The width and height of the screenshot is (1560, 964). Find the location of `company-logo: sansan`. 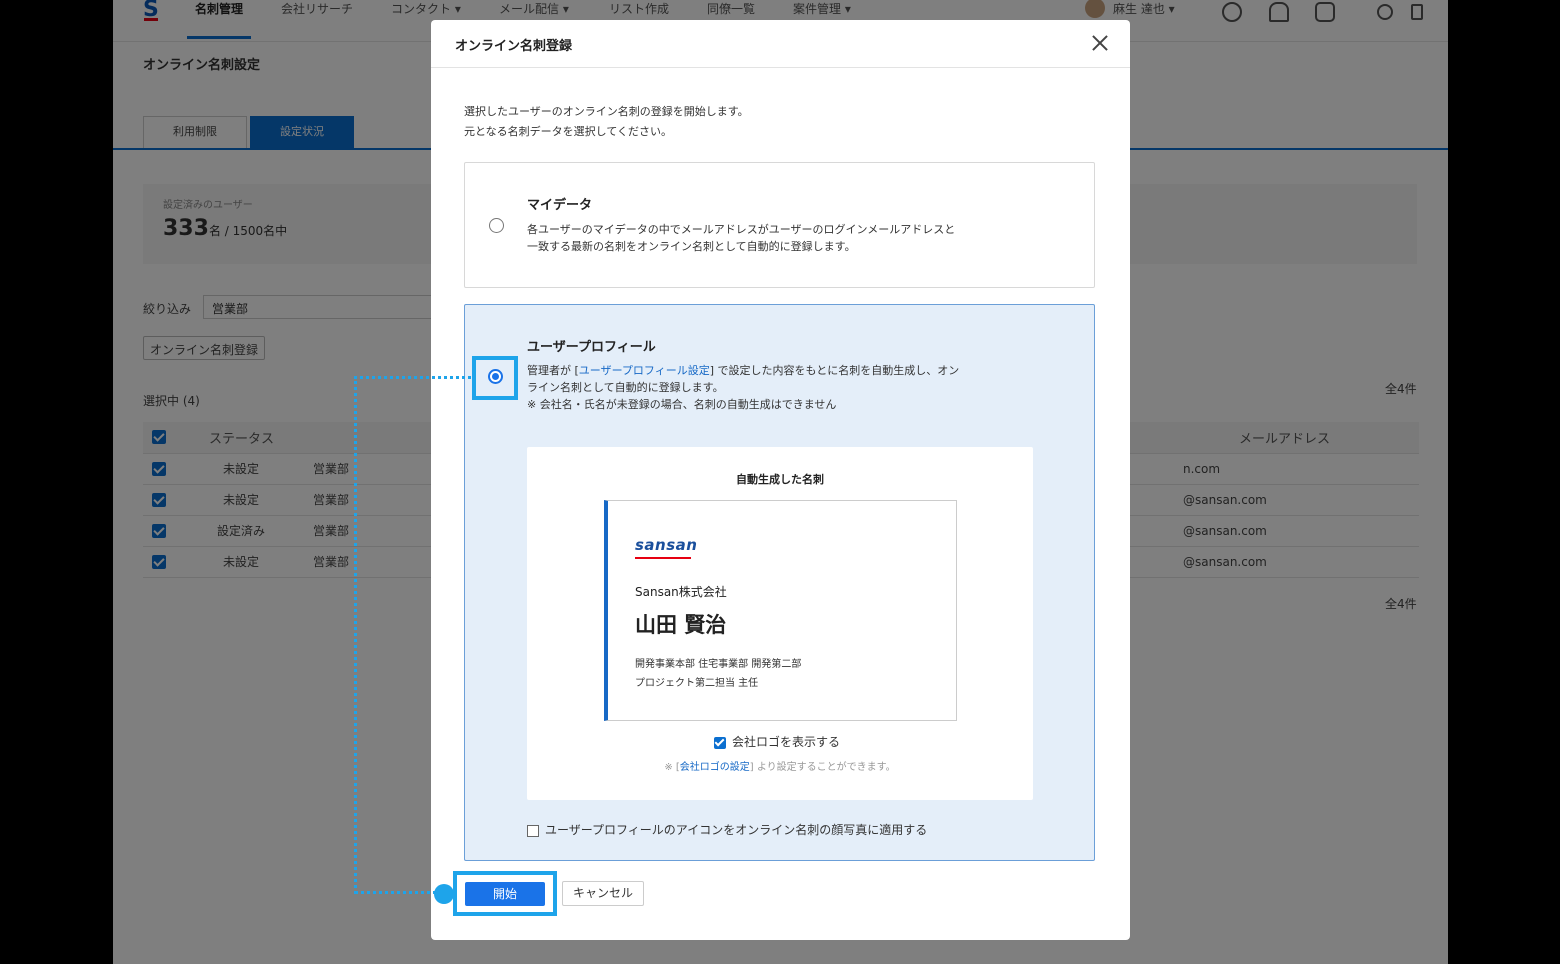

company-logo: sansan is located at coordinates (666, 545).